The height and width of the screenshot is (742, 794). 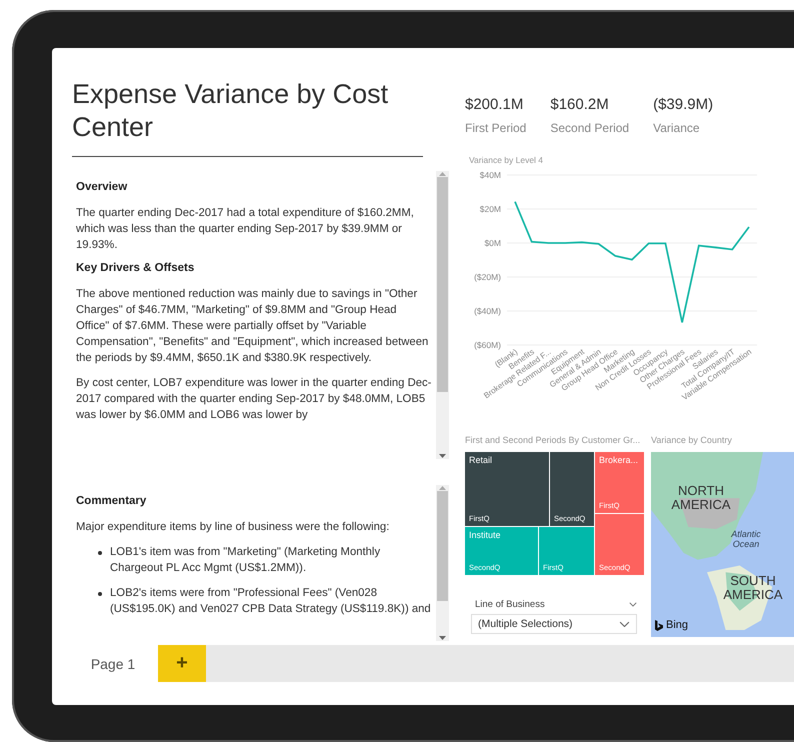 I want to click on treemap-label: Institute, so click(x=485, y=535).